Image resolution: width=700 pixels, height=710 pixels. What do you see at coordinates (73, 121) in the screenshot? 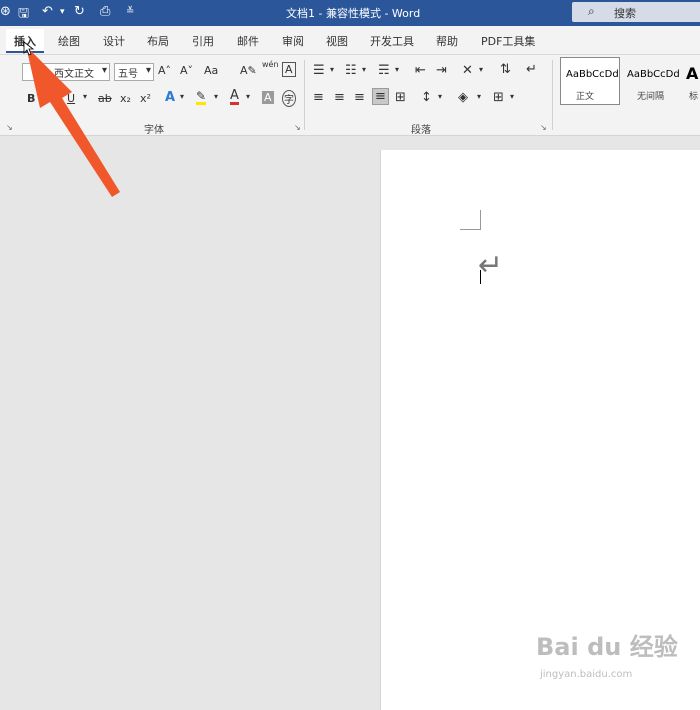
I see `arrow-shape` at bounding box center [73, 121].